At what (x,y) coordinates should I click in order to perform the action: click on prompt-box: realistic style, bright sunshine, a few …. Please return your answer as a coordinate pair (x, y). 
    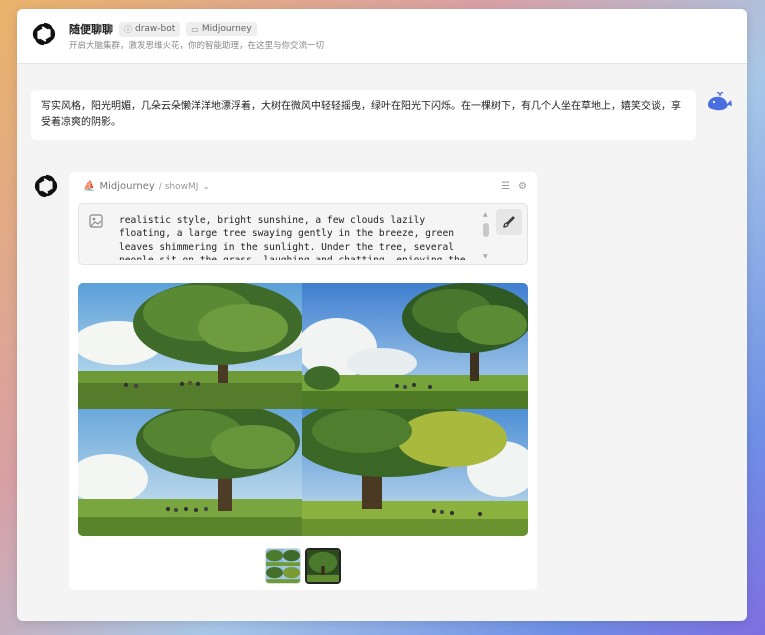
    Looking at the image, I should click on (303, 234).